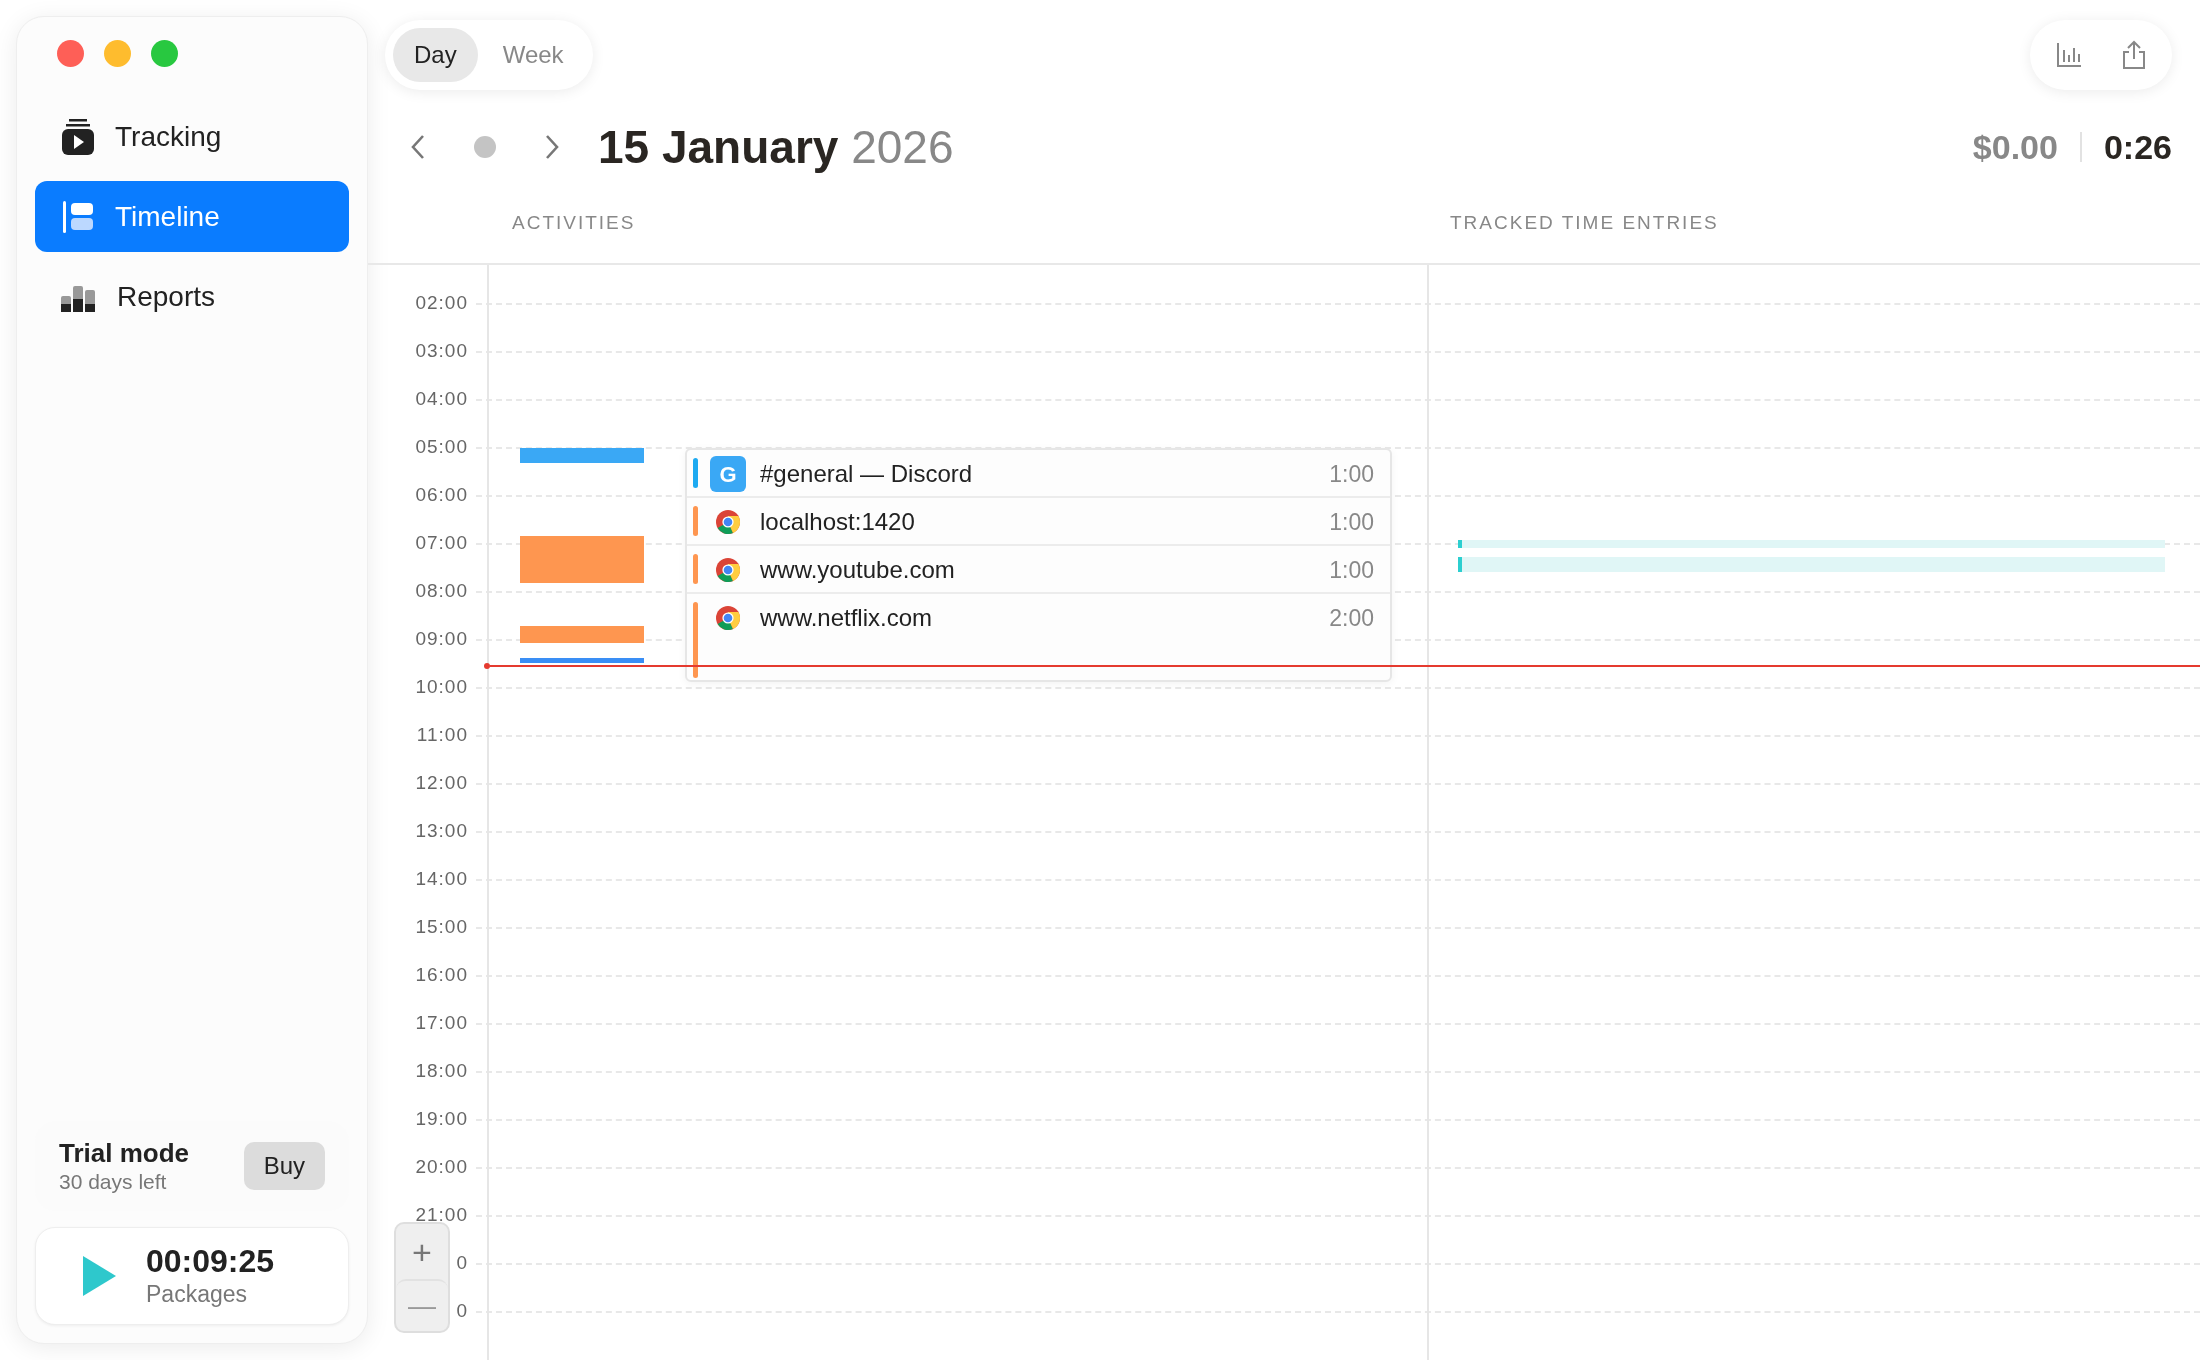 The width and height of the screenshot is (2200, 1360). Describe the element at coordinates (441, 879) in the screenshot. I see `hour-label: 14:00` at that location.